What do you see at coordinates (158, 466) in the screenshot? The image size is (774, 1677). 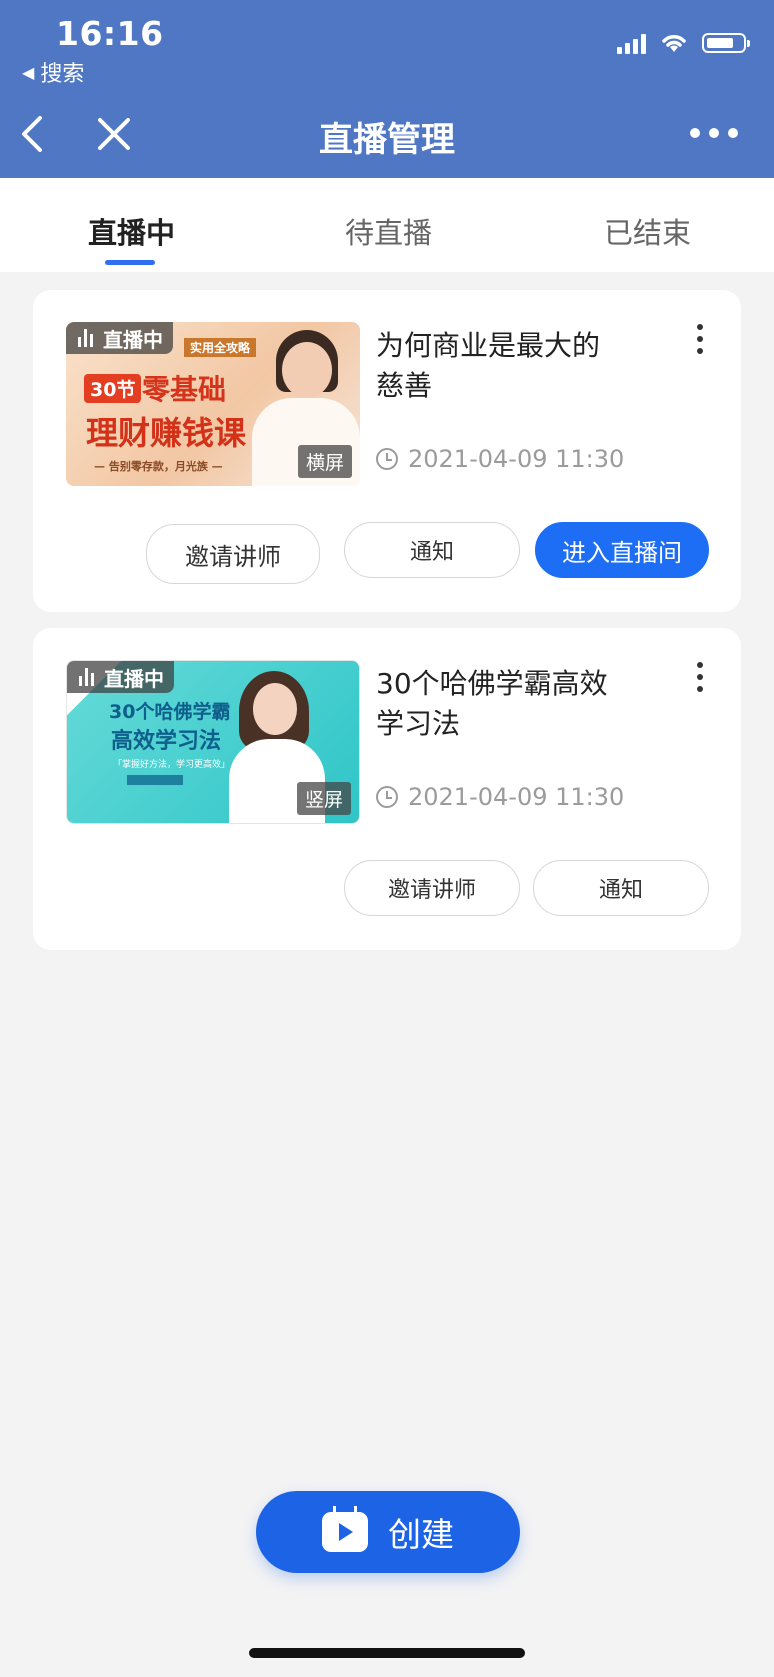 I see `poster-line-3: — 告别零存款，月光族 —` at bounding box center [158, 466].